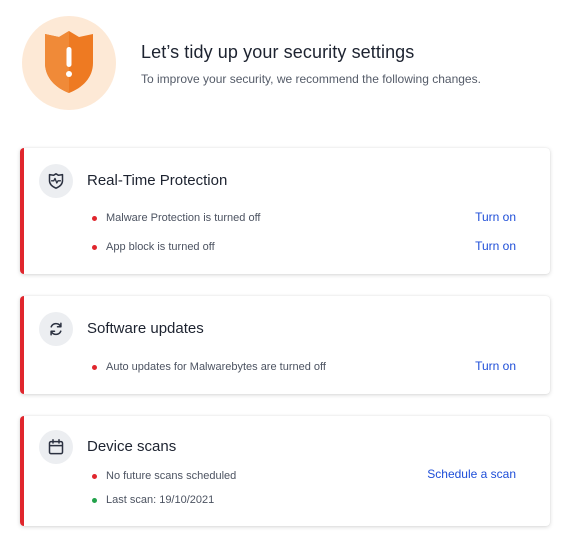 This screenshot has width=570, height=551. I want to click on issue-text: Last scan: 19/10/2021, so click(160, 500).